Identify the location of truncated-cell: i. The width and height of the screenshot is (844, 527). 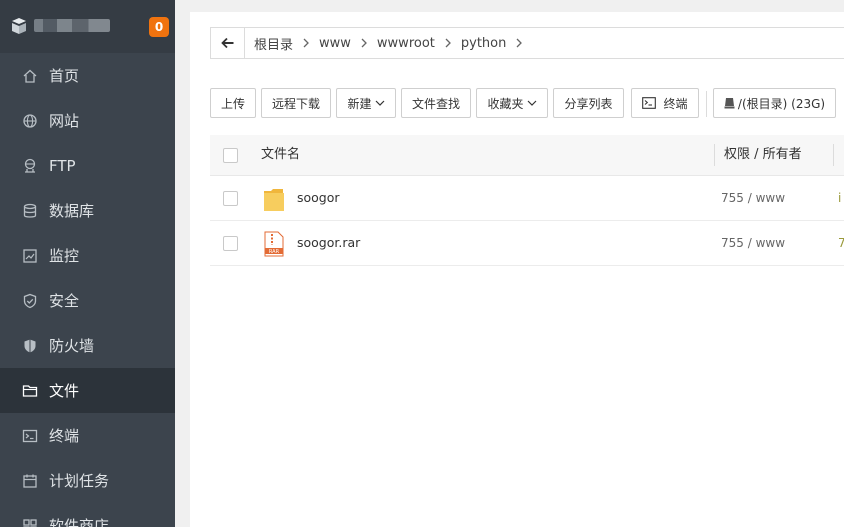
(840, 198).